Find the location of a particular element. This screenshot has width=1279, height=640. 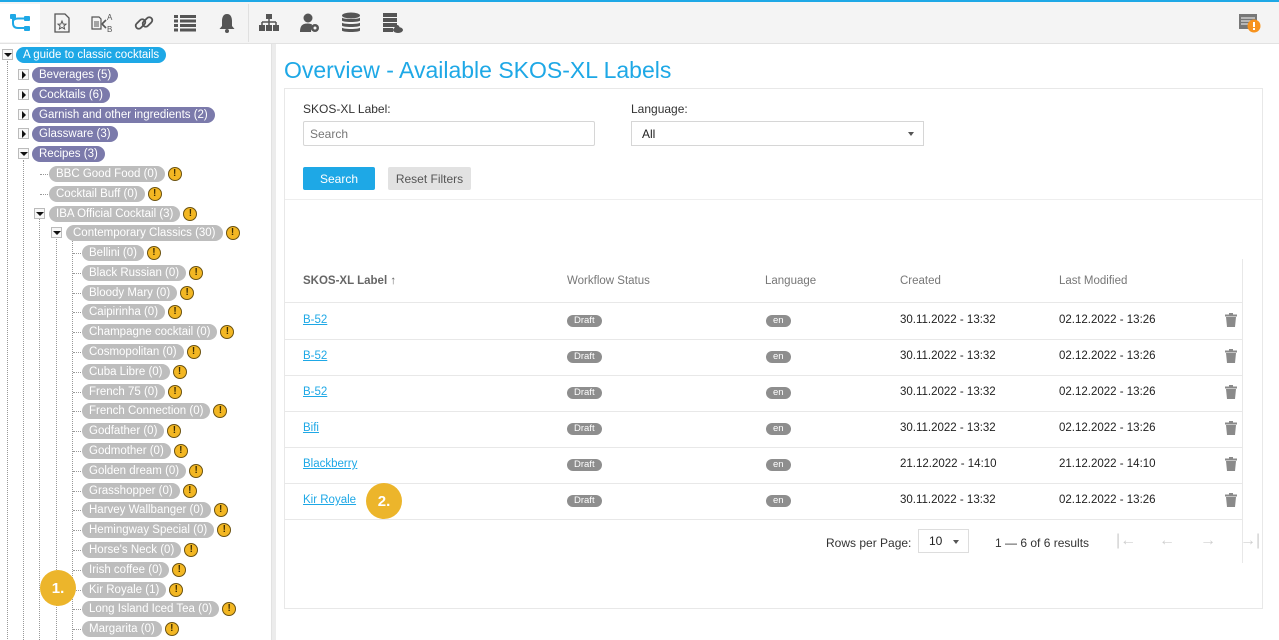

user-settings-icon is located at coordinates (310, 23).